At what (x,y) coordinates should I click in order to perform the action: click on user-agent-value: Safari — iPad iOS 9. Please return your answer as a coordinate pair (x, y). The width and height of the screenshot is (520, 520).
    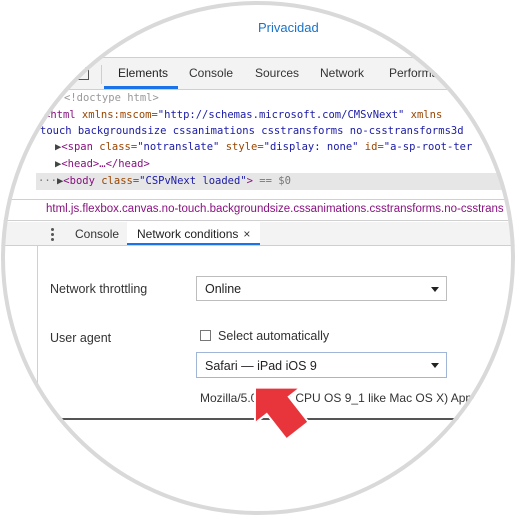
    Looking at the image, I should click on (261, 366).